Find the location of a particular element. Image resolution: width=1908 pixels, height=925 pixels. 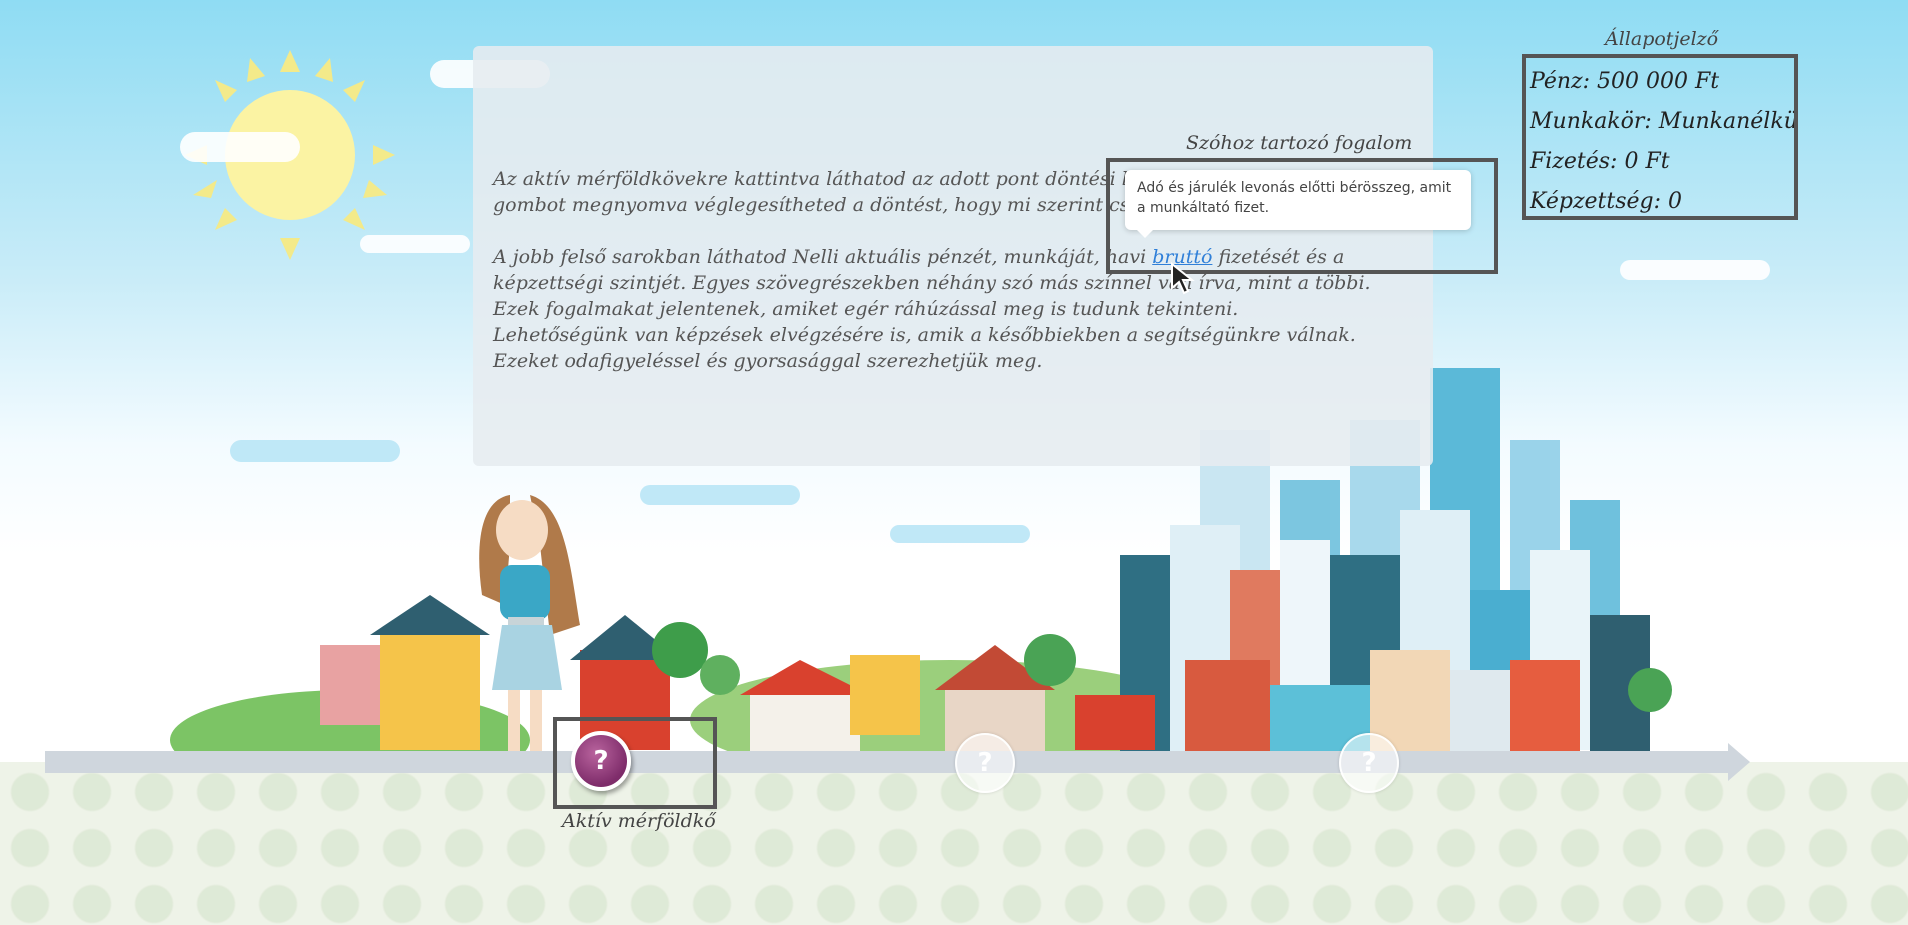

status-salary: Fizetés: 0 Ft is located at coordinates (1600, 161).